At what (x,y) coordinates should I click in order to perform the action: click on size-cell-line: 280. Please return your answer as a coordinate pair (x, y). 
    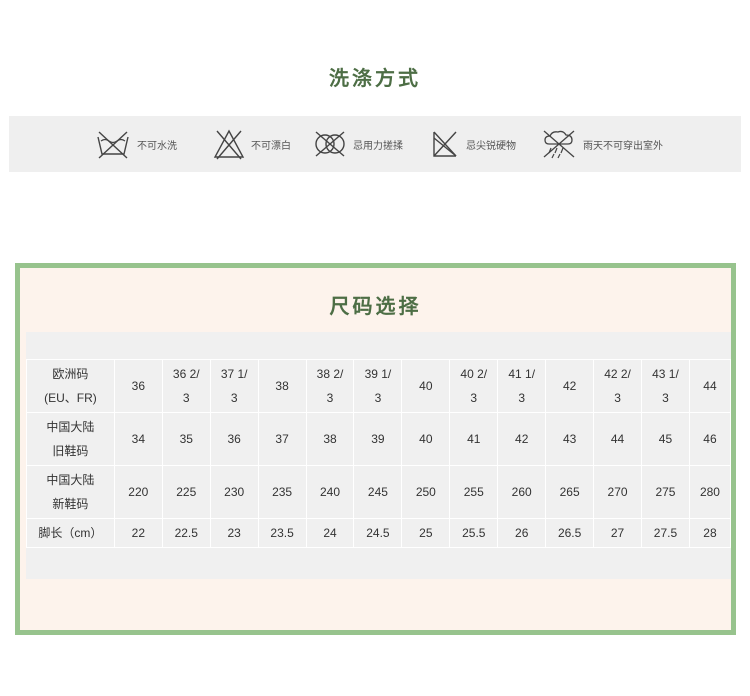
    Looking at the image, I should click on (709, 492).